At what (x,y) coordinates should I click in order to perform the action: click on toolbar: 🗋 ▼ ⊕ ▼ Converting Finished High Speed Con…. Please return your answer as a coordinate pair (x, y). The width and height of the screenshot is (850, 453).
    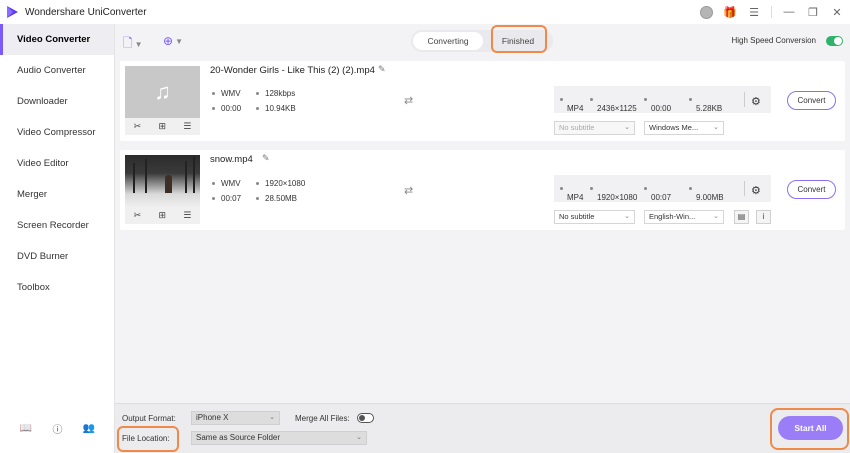
    Looking at the image, I should click on (482, 41).